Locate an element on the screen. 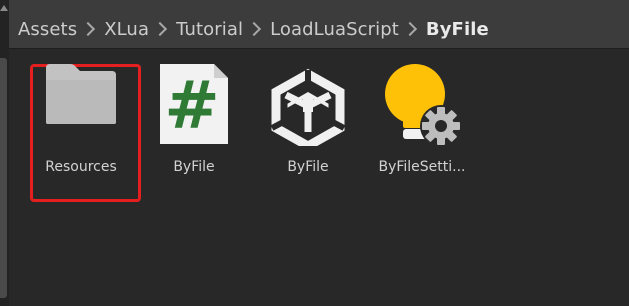 The width and height of the screenshot is (629, 306). asset-item-byfile-scene: ByFile is located at coordinates (308, 129).